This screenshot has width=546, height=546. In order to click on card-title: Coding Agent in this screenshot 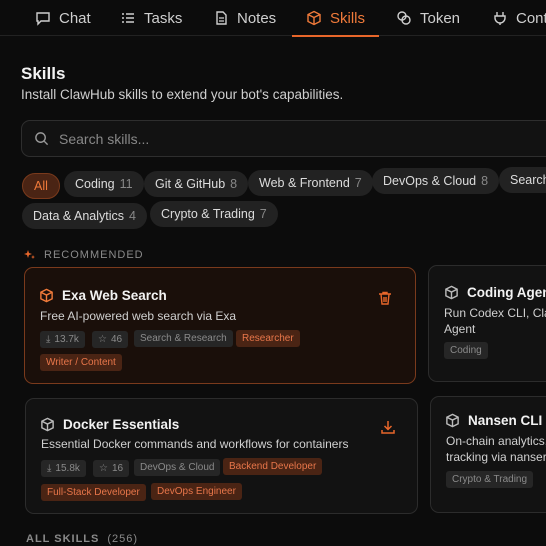, I will do `click(506, 292)`.